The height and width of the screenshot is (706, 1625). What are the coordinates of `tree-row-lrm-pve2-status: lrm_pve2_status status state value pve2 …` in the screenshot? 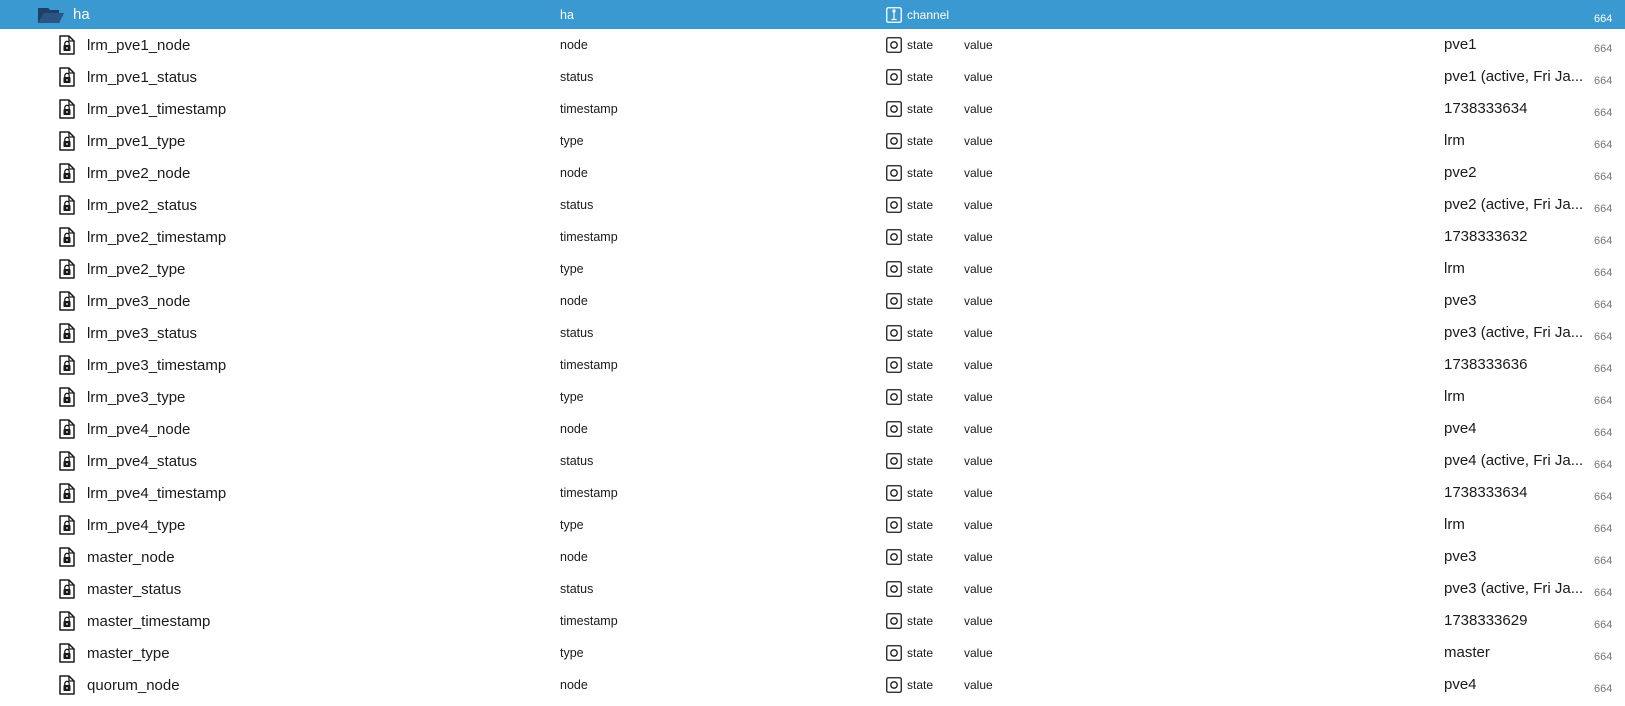 It's located at (812, 205).